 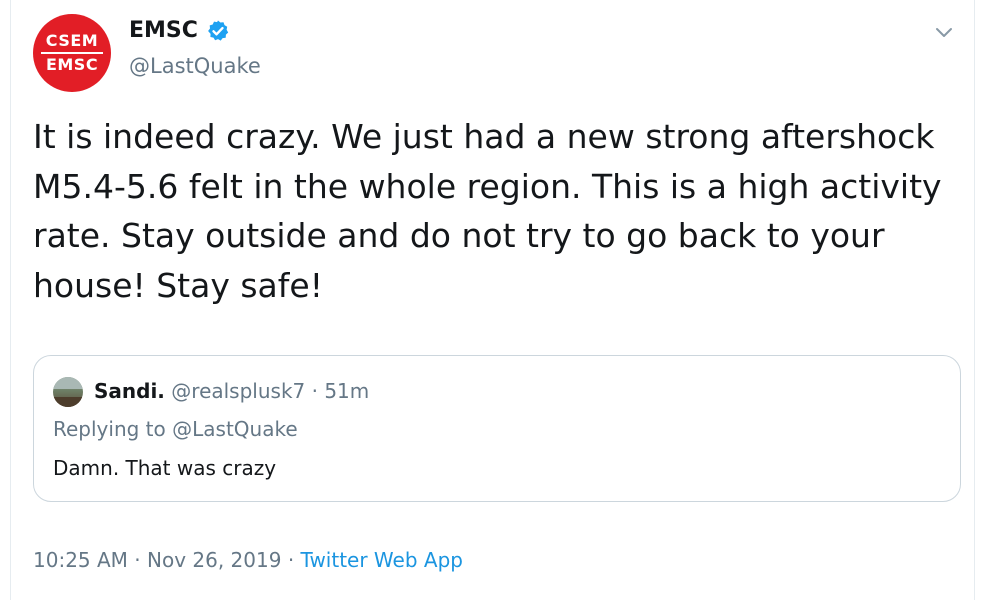 I want to click on quoted-display-name: Sandi., so click(x=129, y=391).